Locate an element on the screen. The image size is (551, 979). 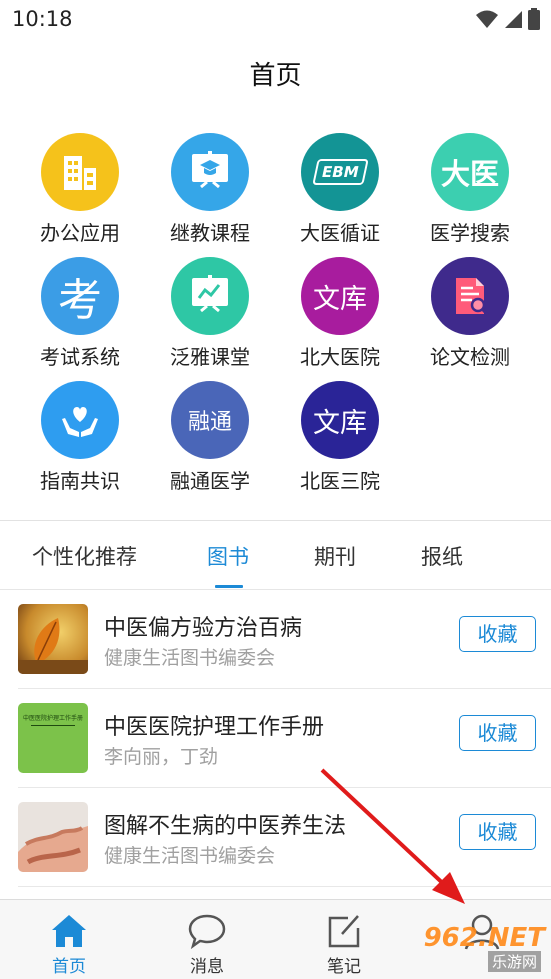
bottom-nav: 首页 消息 笔记 is located at coordinates (275, 939).